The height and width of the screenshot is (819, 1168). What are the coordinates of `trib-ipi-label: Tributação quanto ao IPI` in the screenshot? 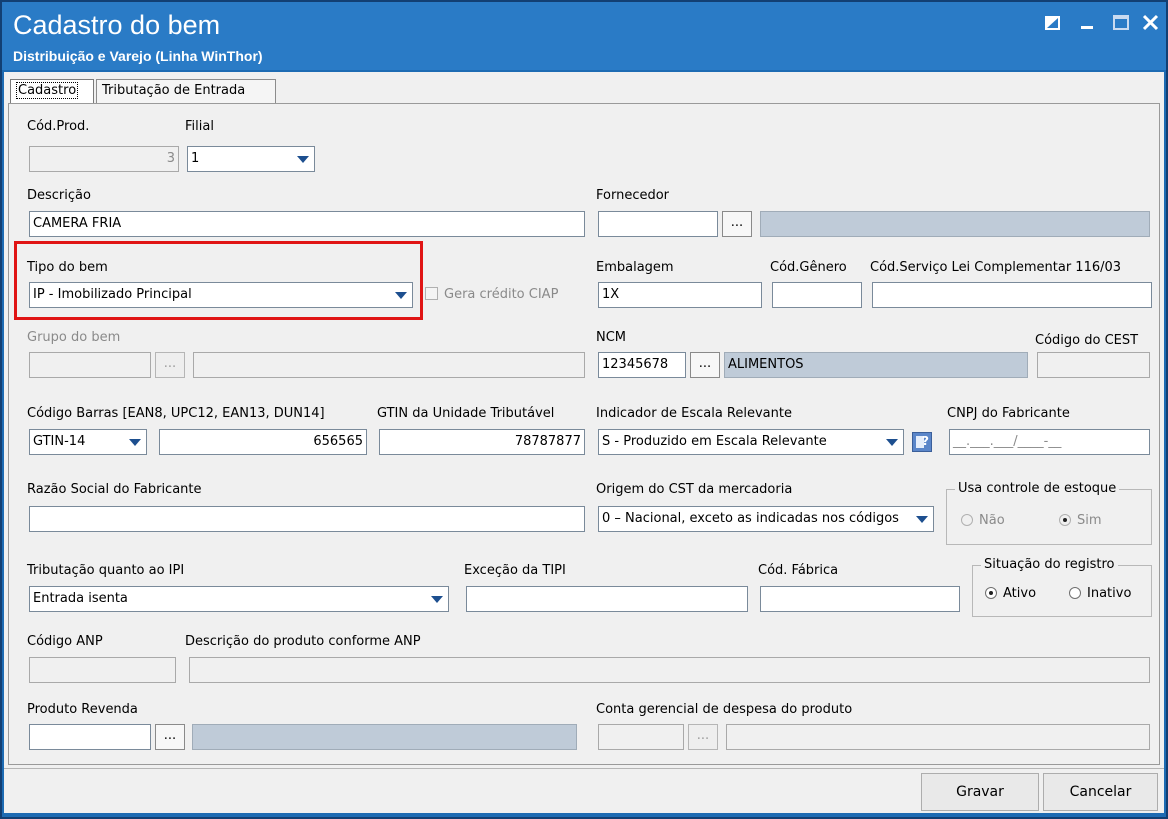 It's located at (106, 570).